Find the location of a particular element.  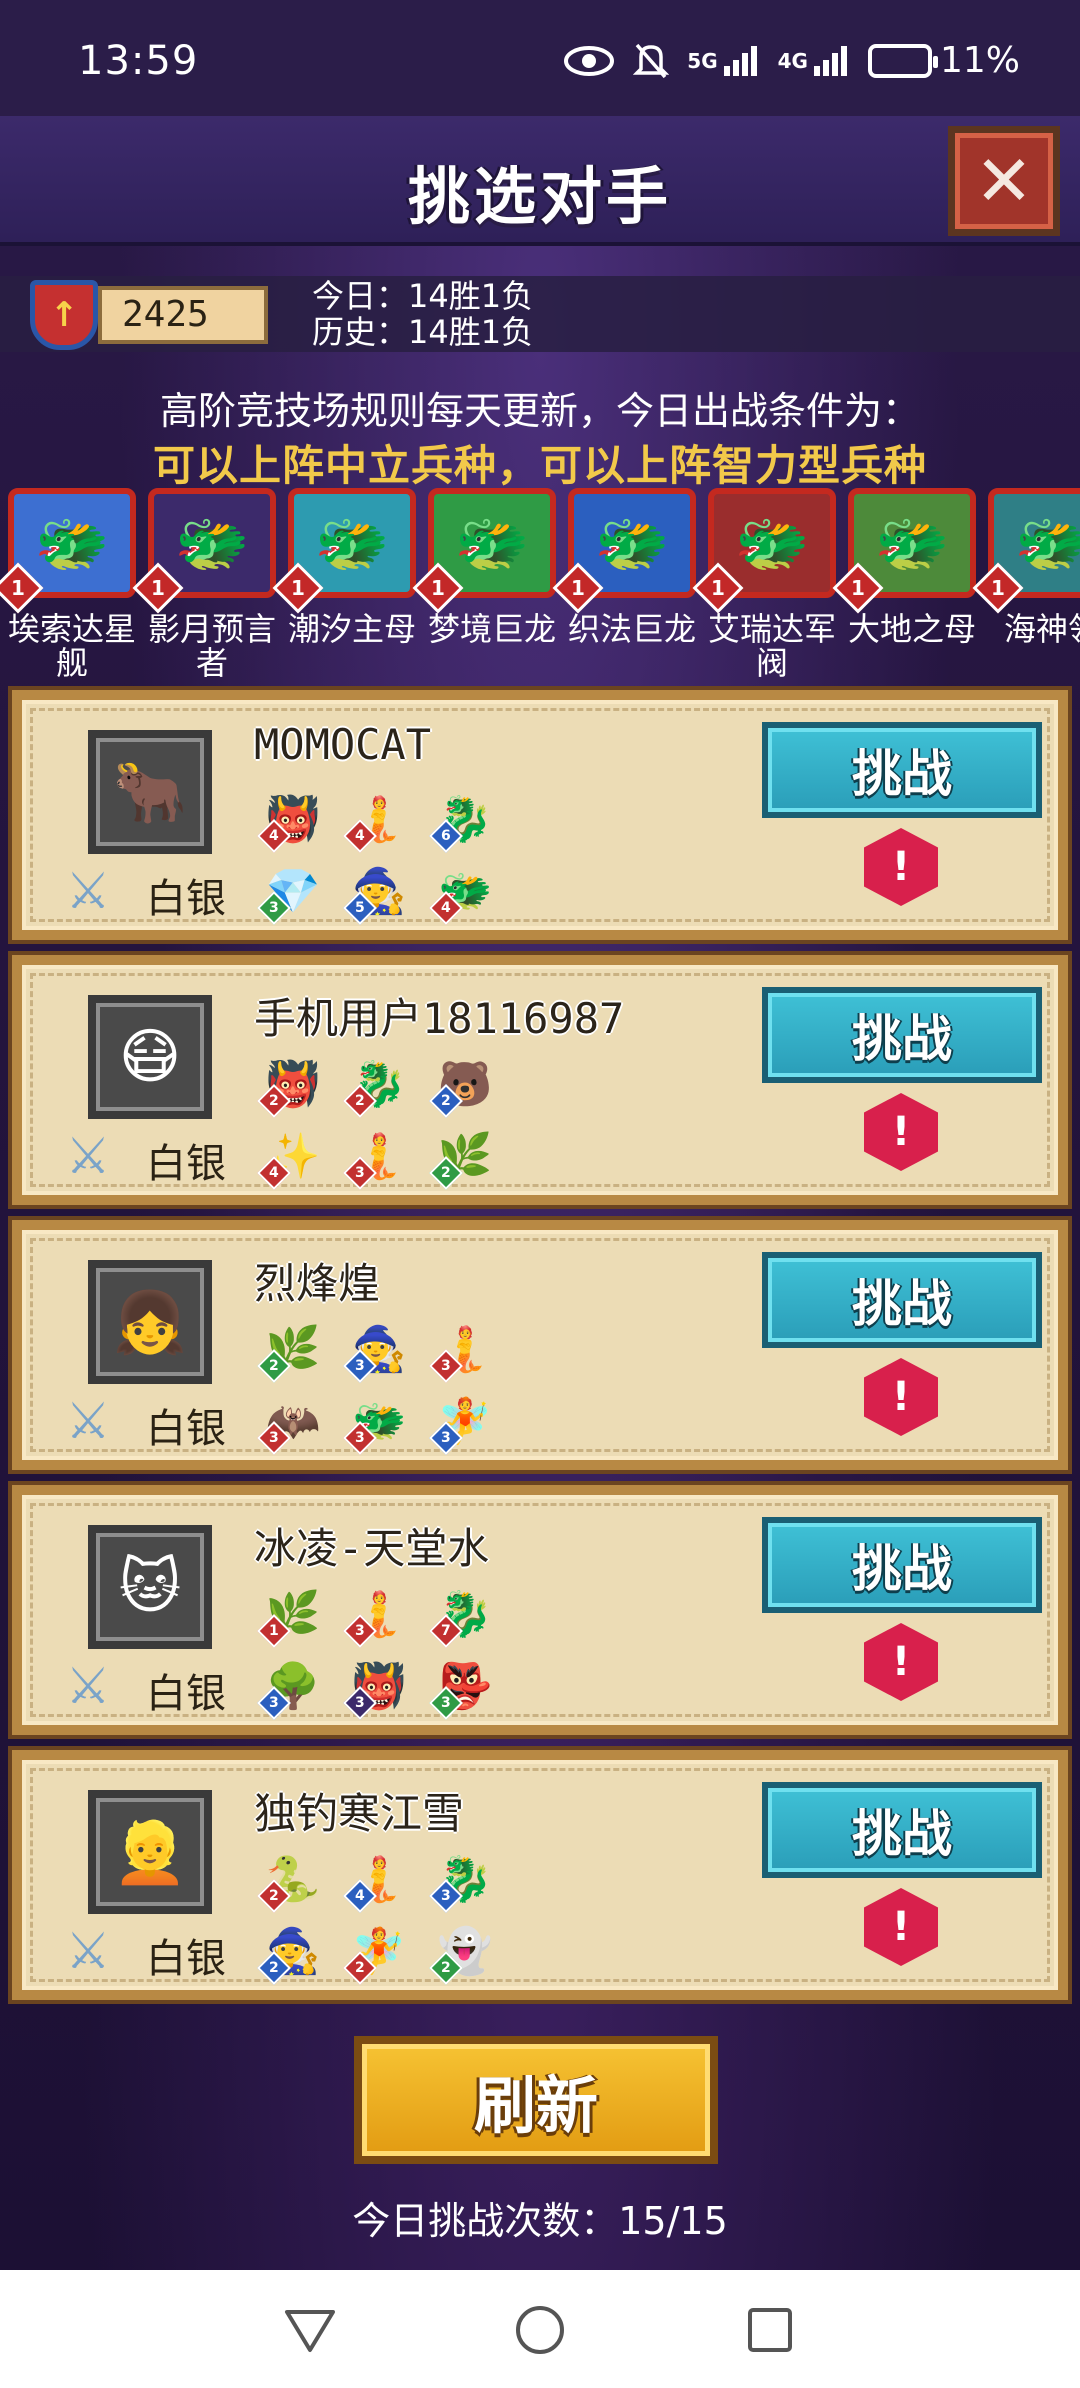

record-block: 今日：14胜1负 历史：14胜1负 is located at coordinates (422, 314).